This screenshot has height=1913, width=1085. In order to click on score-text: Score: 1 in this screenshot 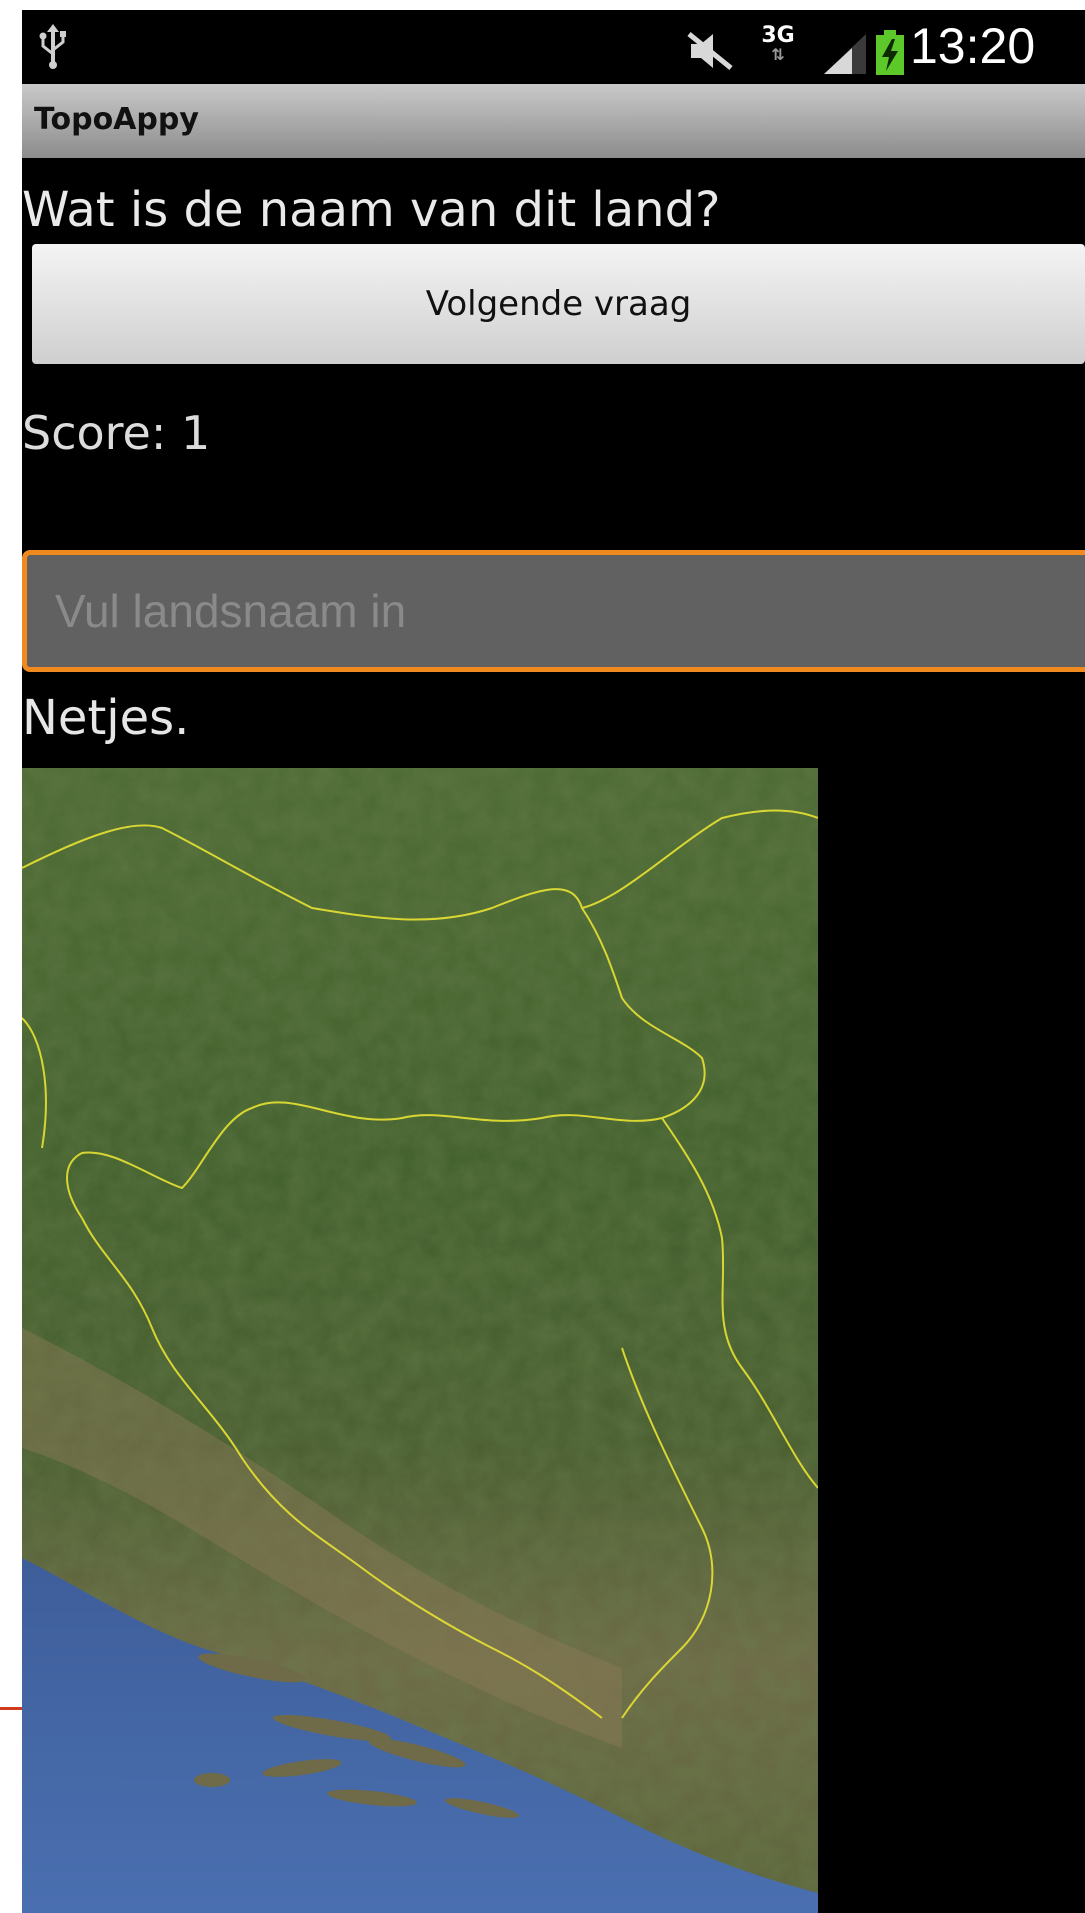, I will do `click(116, 433)`.